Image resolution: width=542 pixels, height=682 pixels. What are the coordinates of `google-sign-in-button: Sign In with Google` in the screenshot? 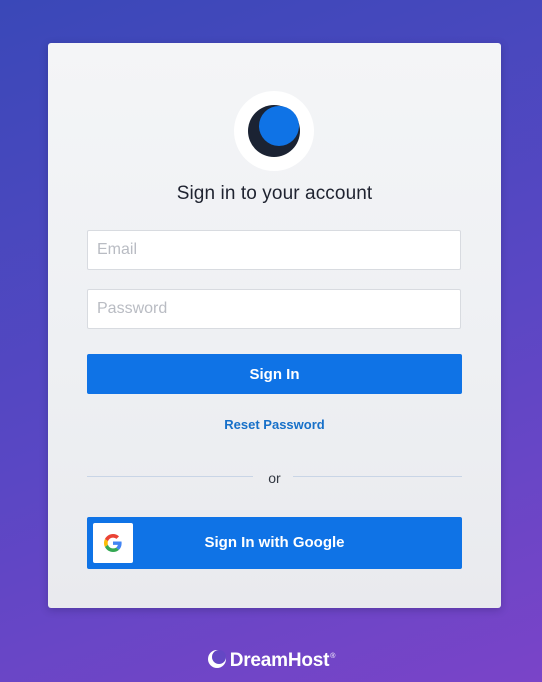 It's located at (274, 543).